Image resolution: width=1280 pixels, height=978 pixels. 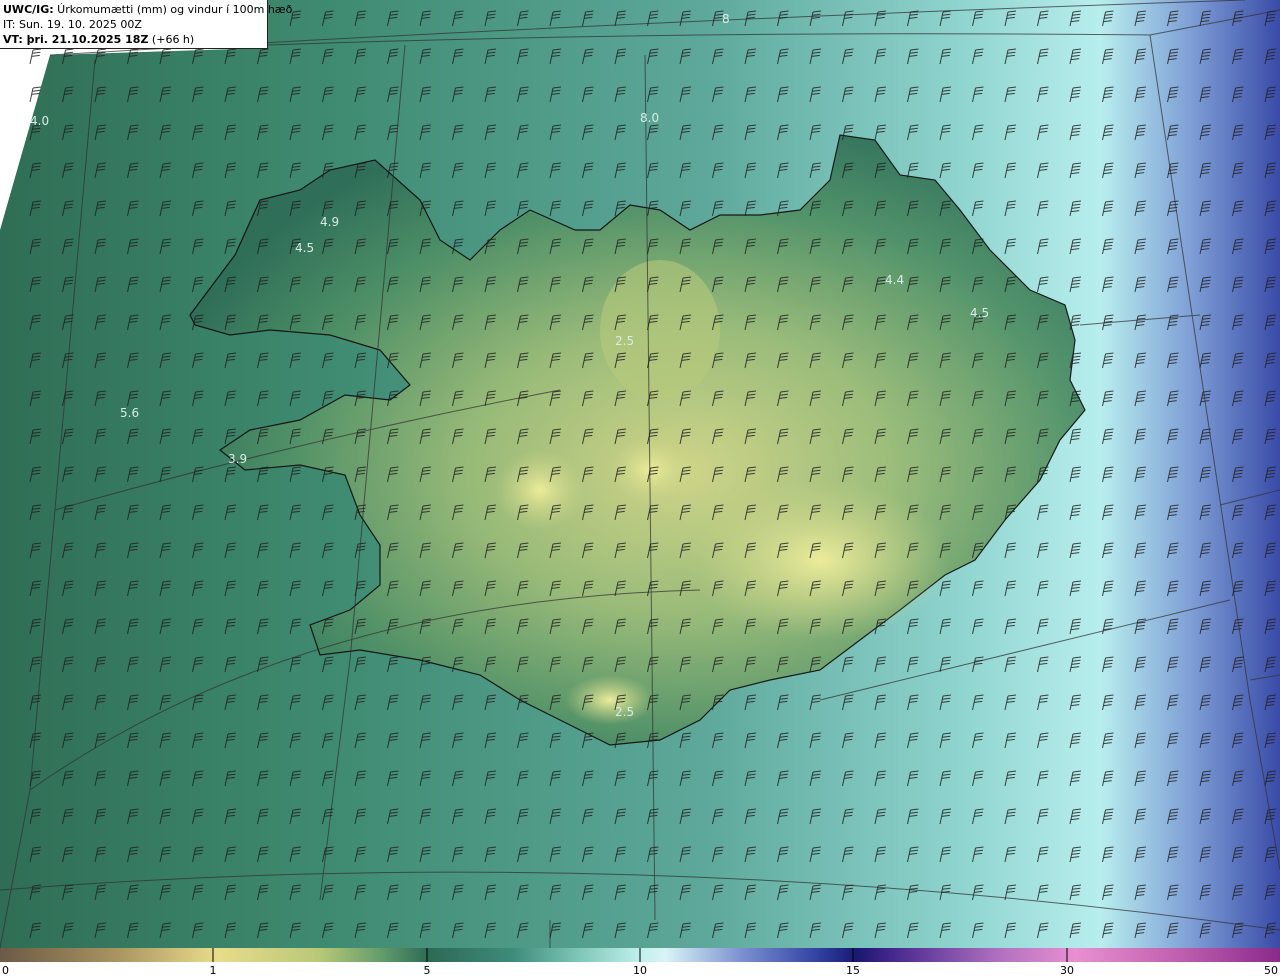 What do you see at coordinates (173, 9) in the screenshot?
I see `map-title: Úrkomumætti (mm) og vindur í 100m hæð` at bounding box center [173, 9].